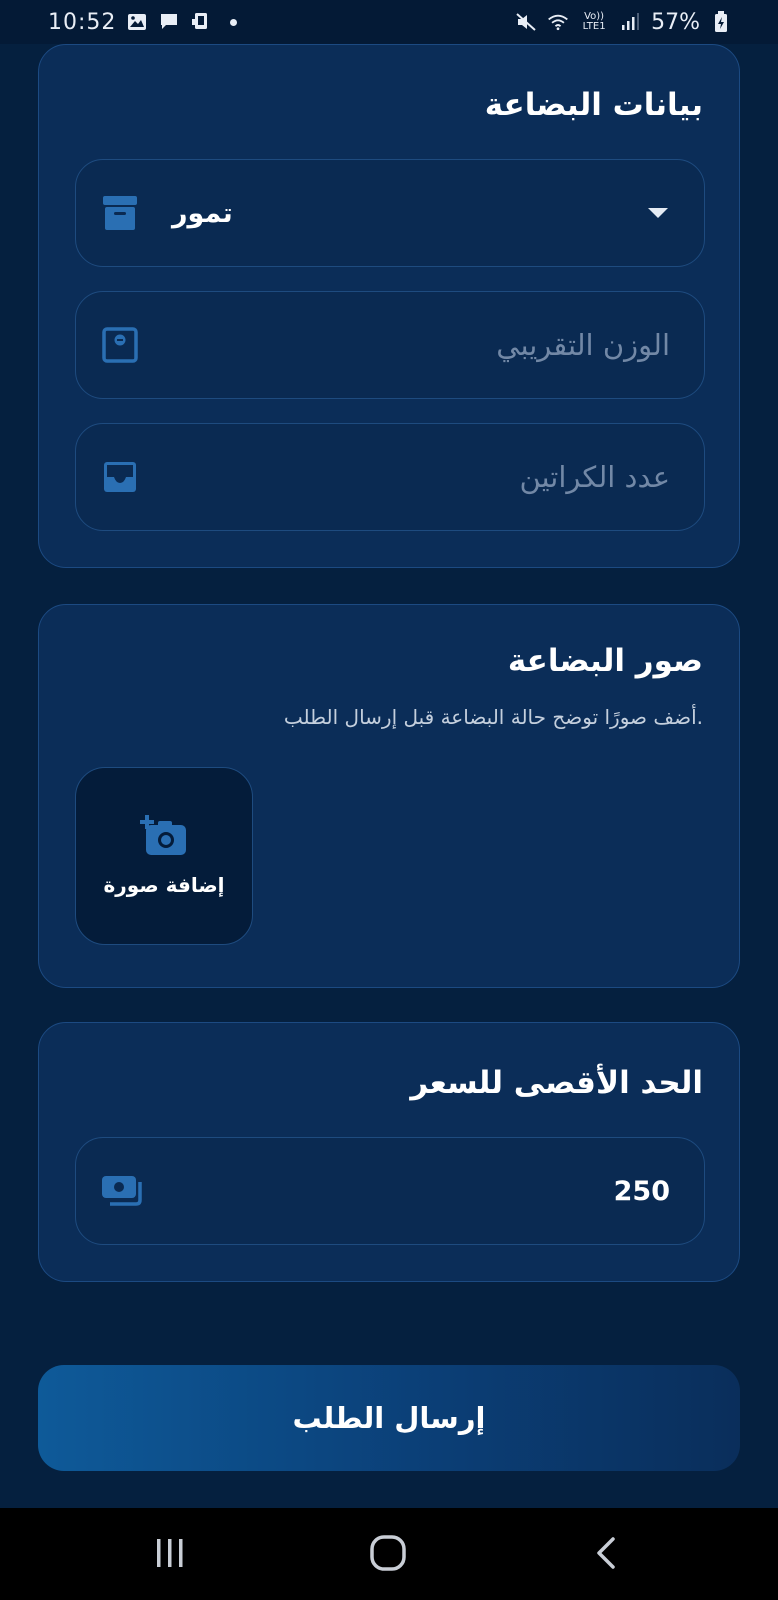 This screenshot has width=778, height=1600. Describe the element at coordinates (202, 213) in the screenshot. I see `goods-type-value: تمور` at that location.